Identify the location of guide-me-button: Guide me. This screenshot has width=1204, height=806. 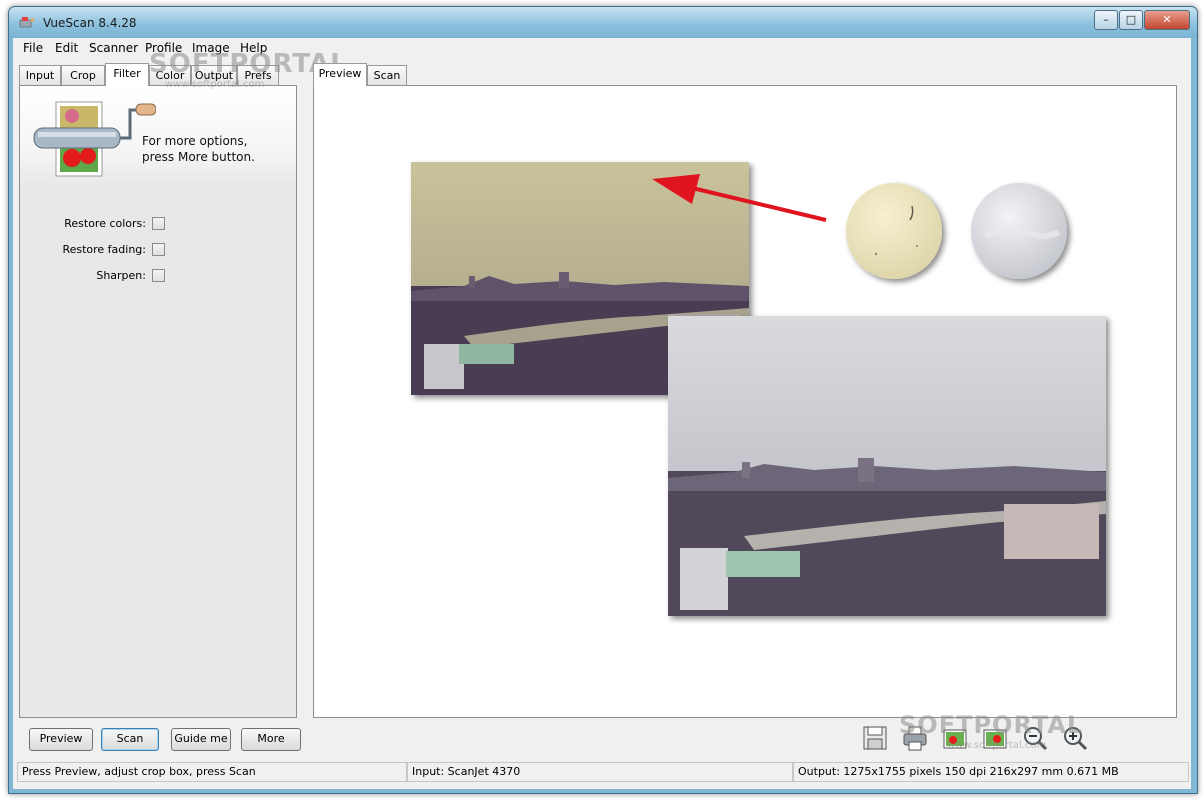
(201, 739).